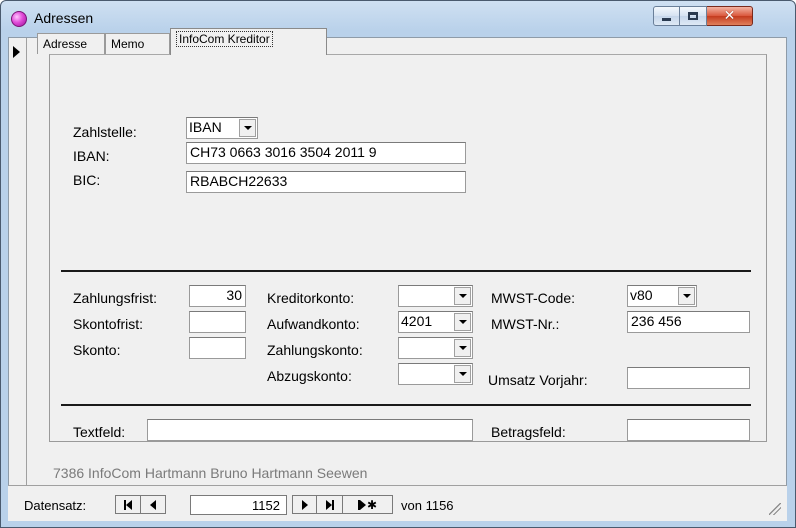 The width and height of the screenshot is (796, 528). What do you see at coordinates (217, 348) in the screenshot?
I see `skonto-field` at bounding box center [217, 348].